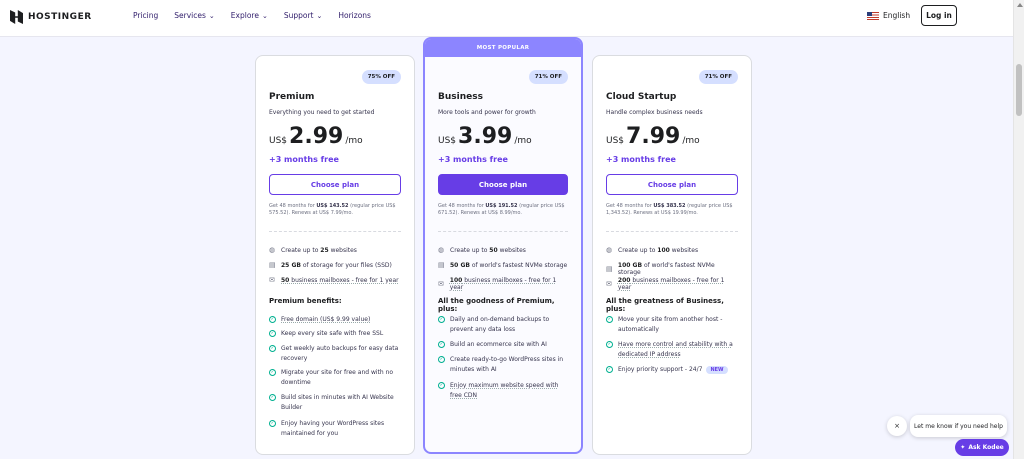 The height and width of the screenshot is (459, 1024). I want to click on new-tag-badge: NEW, so click(717, 370).